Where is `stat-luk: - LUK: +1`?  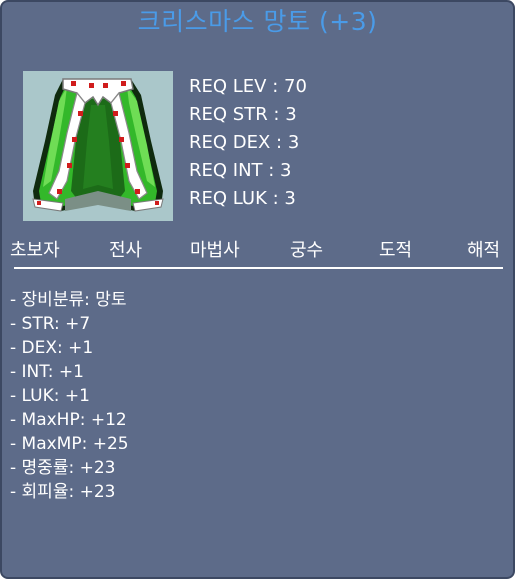
stat-luk: - LUK: +1 is located at coordinates (50, 396).